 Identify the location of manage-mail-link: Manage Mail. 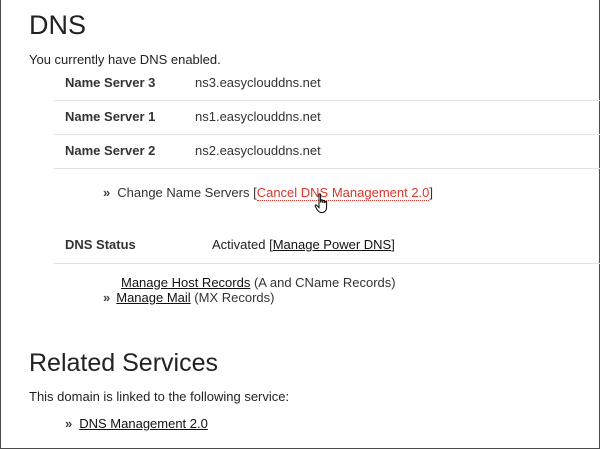
(153, 297).